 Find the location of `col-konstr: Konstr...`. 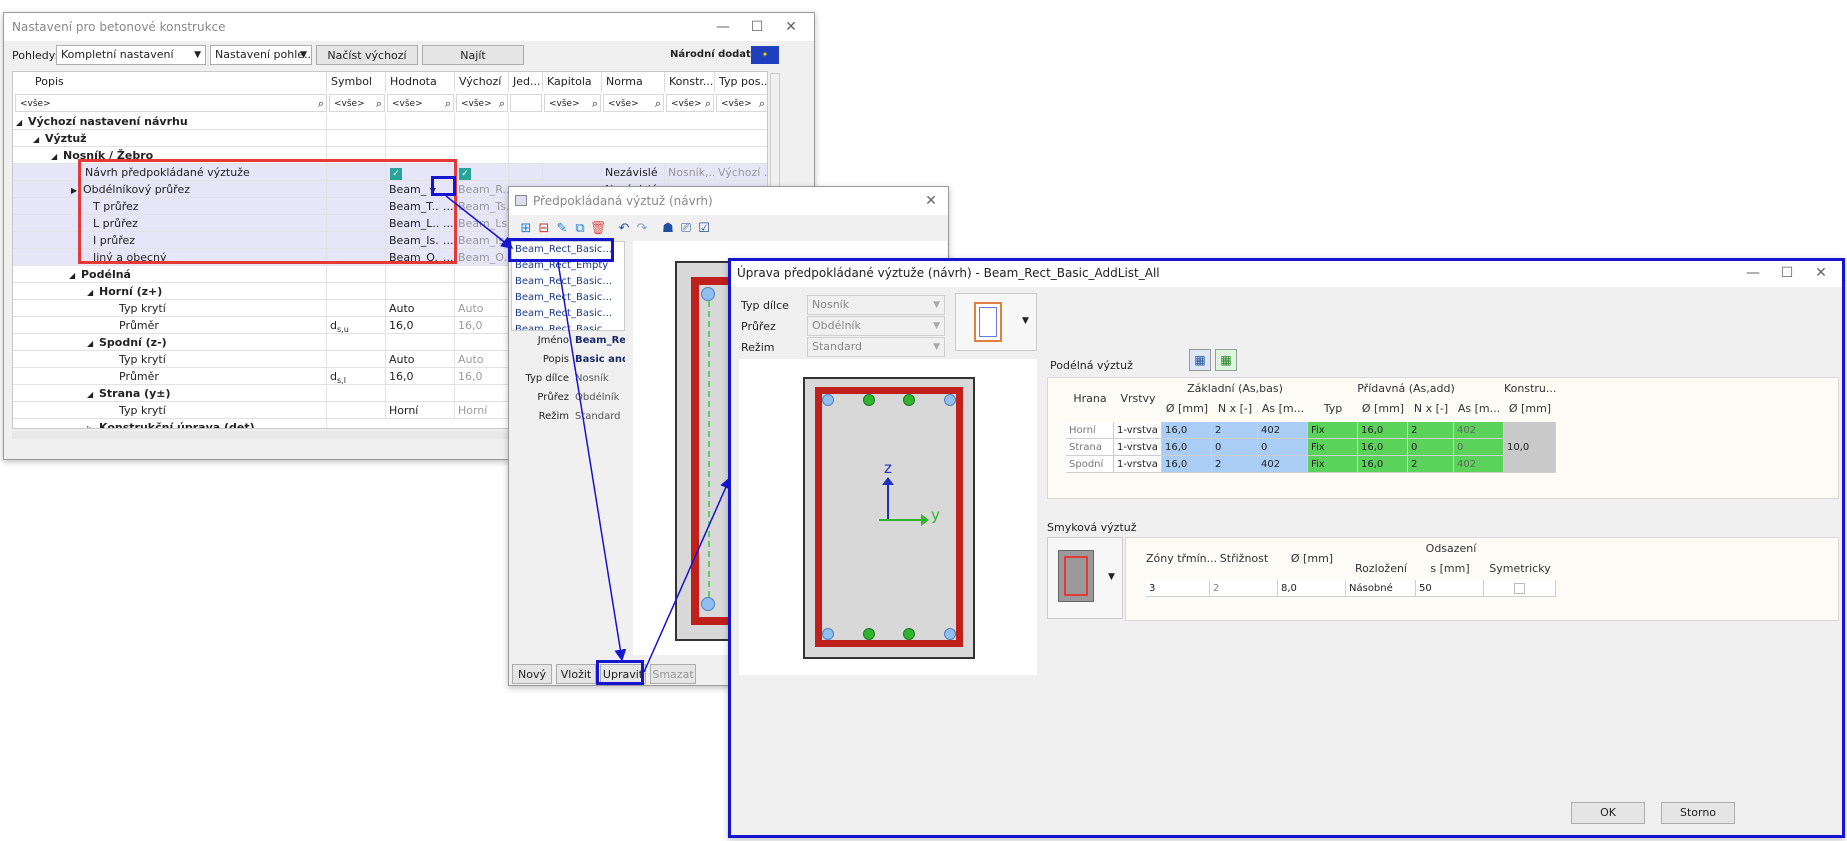

col-konstr: Konstr... is located at coordinates (690, 82).